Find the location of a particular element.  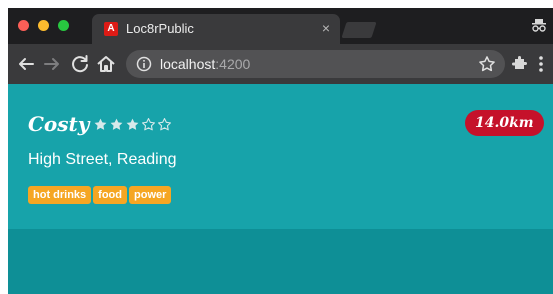

more-menu-icon is located at coordinates (541, 64).